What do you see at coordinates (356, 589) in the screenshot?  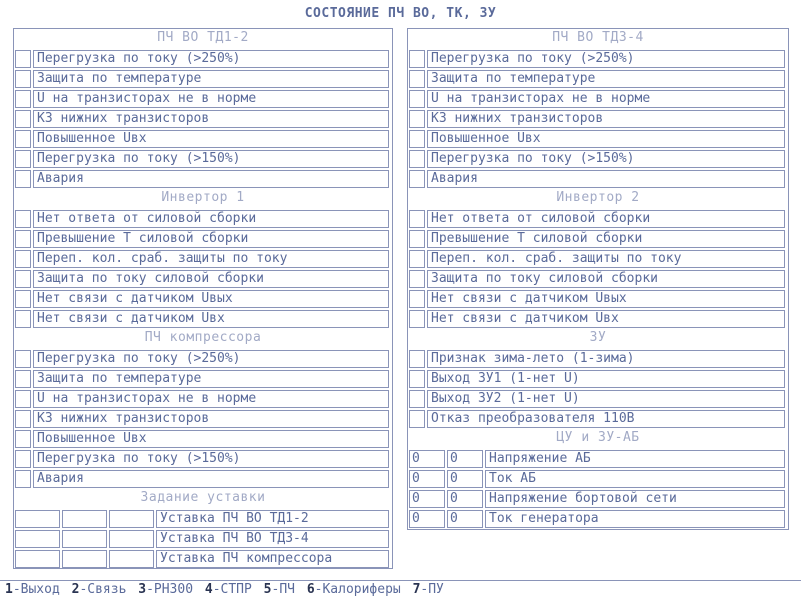 I see `fkey-heaters: 6-Калориферы` at bounding box center [356, 589].